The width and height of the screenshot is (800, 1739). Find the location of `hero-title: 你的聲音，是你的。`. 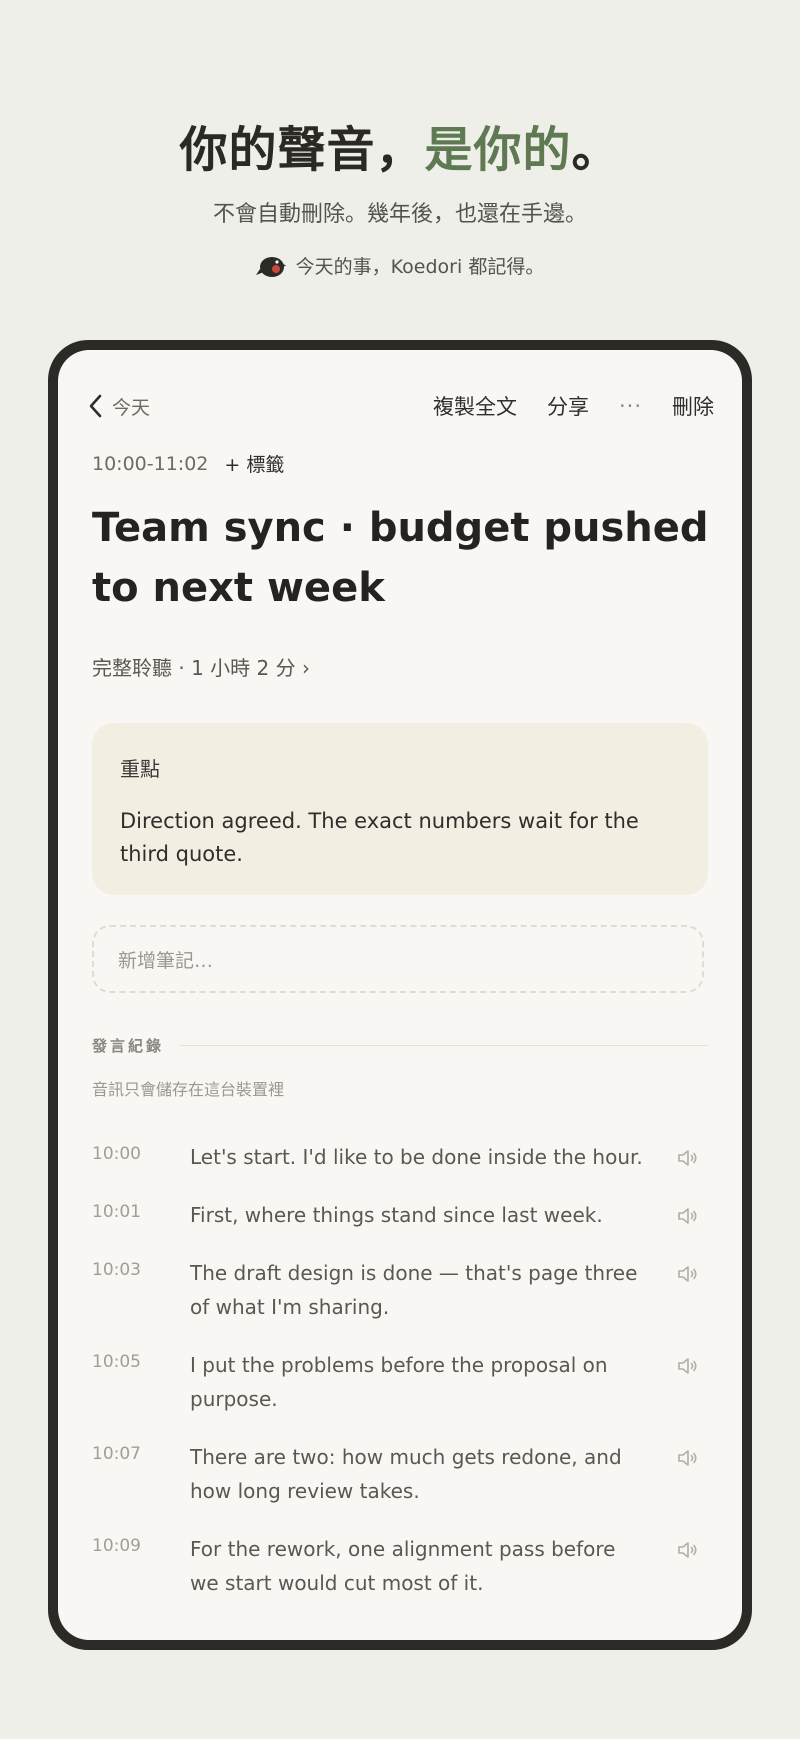

hero-title: 你的聲音，是你的。 is located at coordinates (400, 145).